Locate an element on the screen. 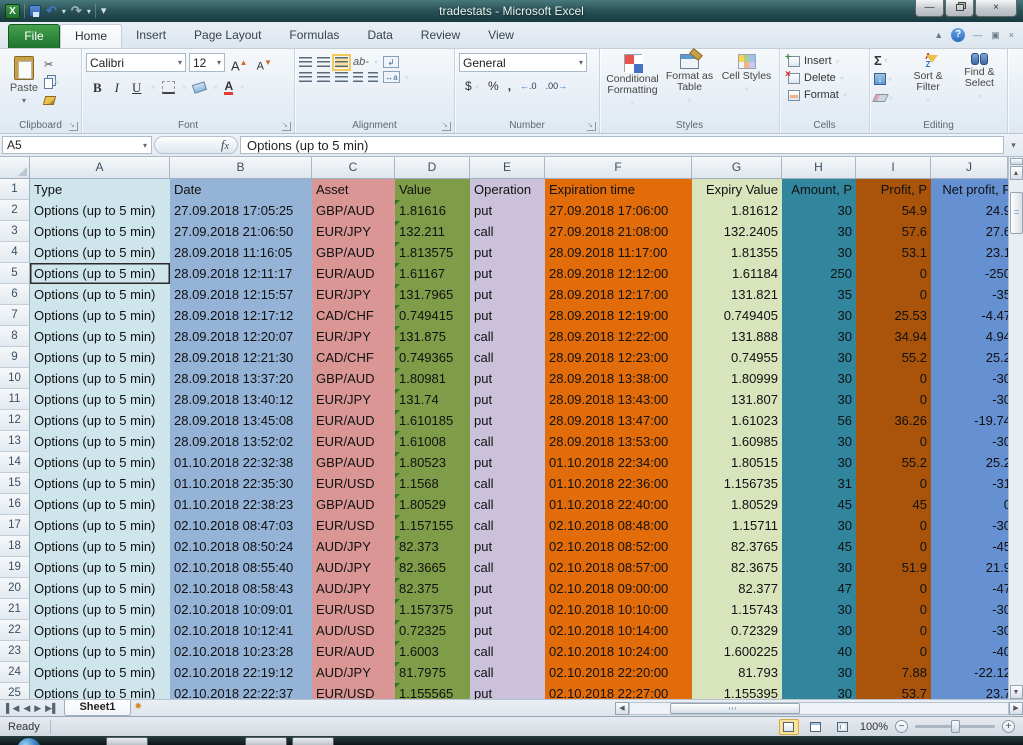  cell-A3: Options (up to 5 min) is located at coordinates (100, 231).